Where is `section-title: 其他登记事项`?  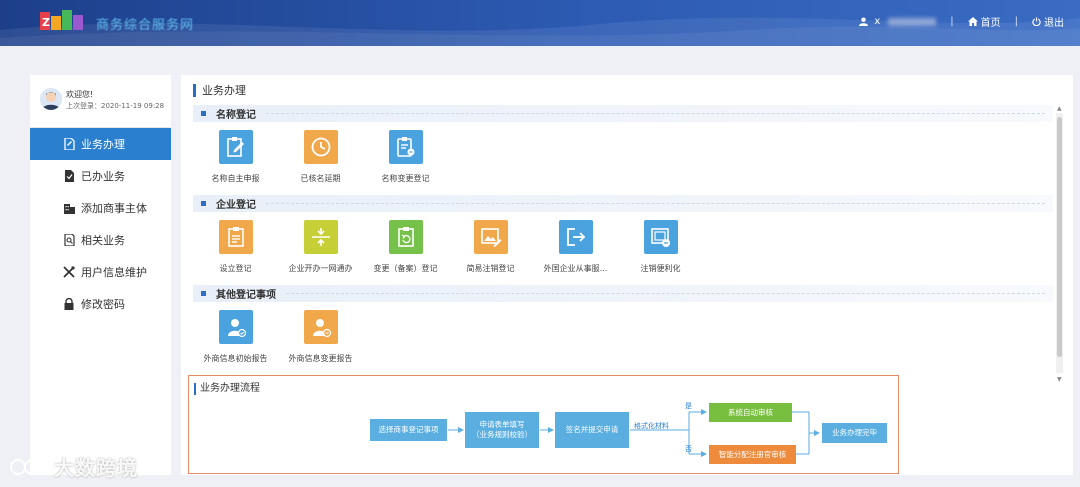 section-title: 其他登记事项 is located at coordinates (246, 295).